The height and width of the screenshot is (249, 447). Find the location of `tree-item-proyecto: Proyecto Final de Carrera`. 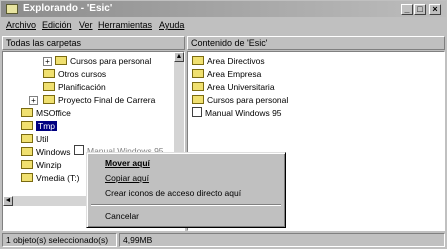

tree-item-proyecto: Proyecto Final de Carrera is located at coordinates (99, 100).